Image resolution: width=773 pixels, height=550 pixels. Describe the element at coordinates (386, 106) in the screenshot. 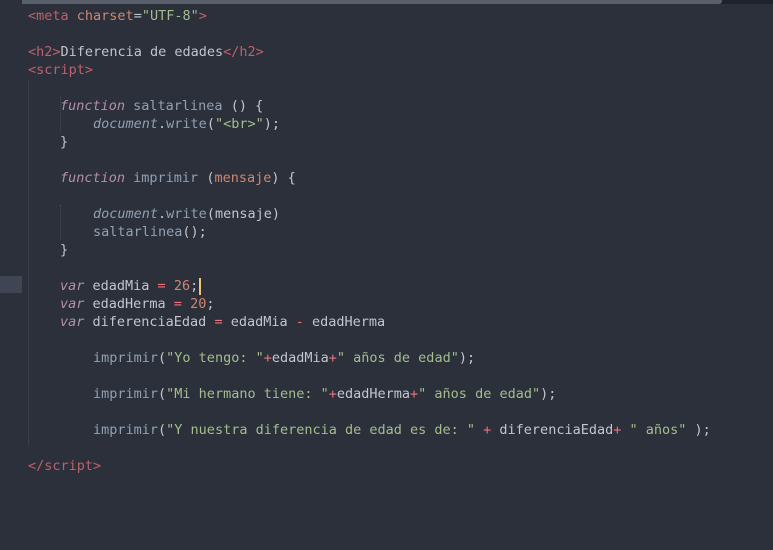

I see `code-line: function saltarlinea () {` at that location.